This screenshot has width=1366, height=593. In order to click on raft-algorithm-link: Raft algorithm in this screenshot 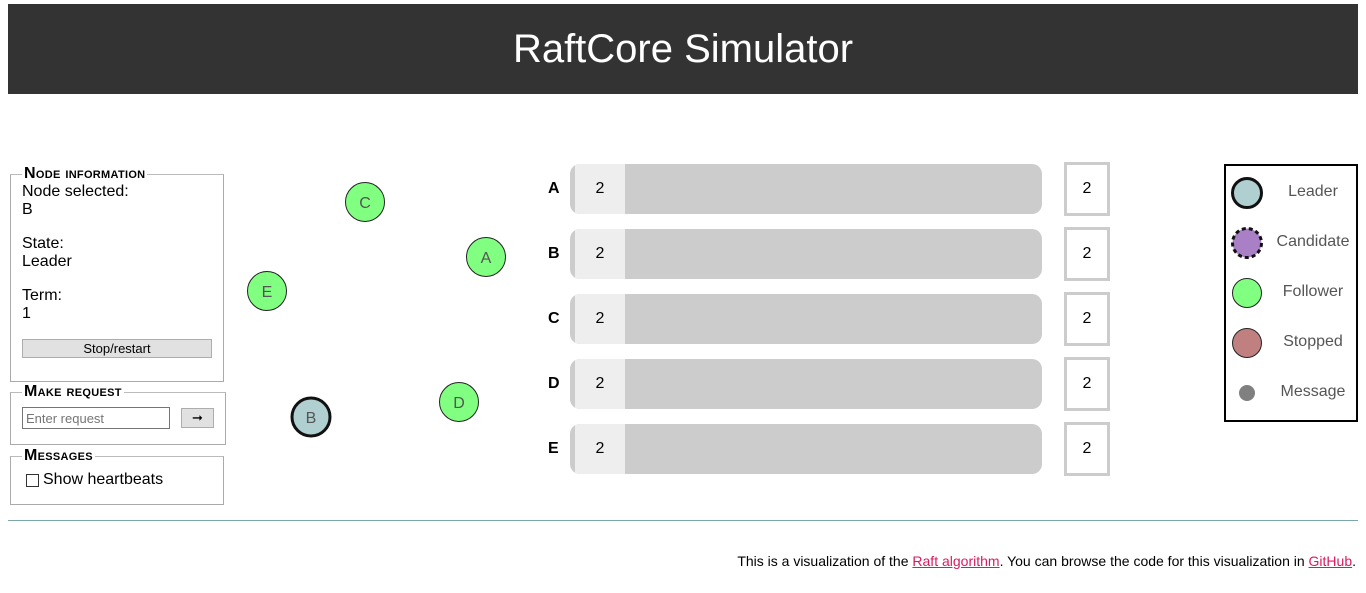, I will do `click(955, 561)`.